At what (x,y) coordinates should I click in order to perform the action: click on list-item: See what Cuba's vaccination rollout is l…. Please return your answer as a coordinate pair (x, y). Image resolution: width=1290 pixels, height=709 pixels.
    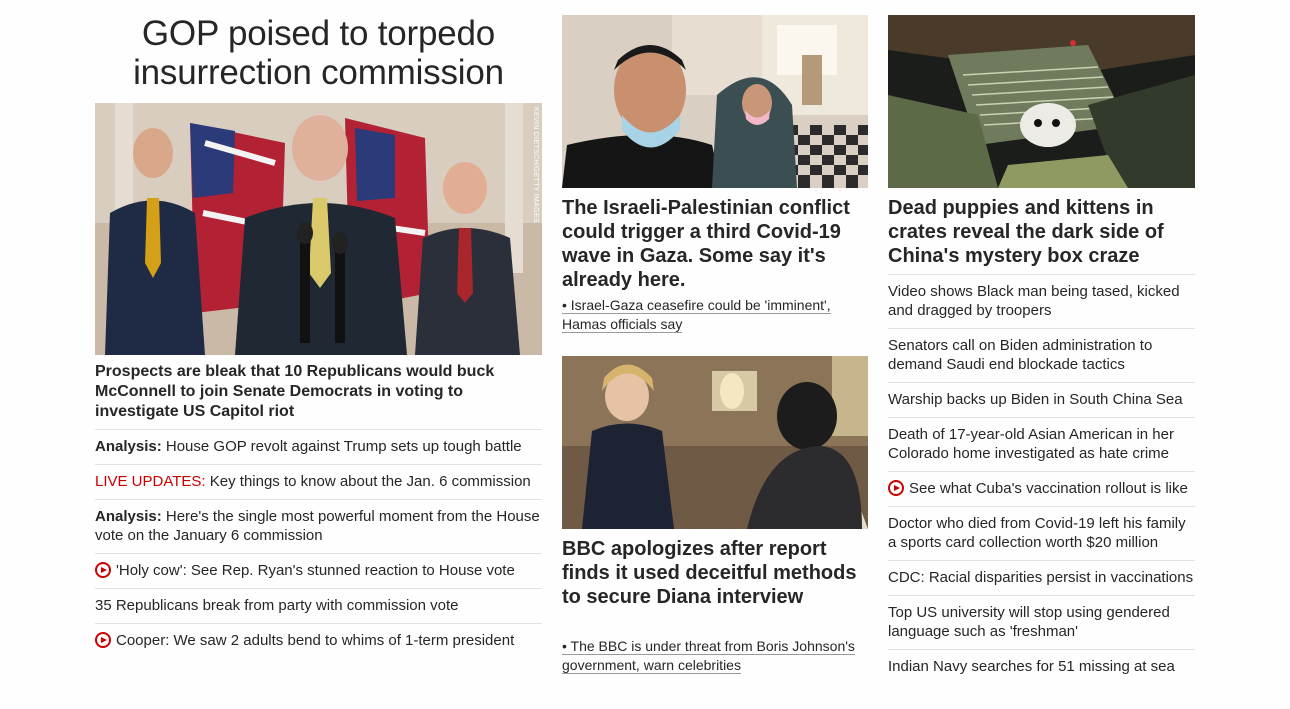
    Looking at the image, I should click on (1041, 488).